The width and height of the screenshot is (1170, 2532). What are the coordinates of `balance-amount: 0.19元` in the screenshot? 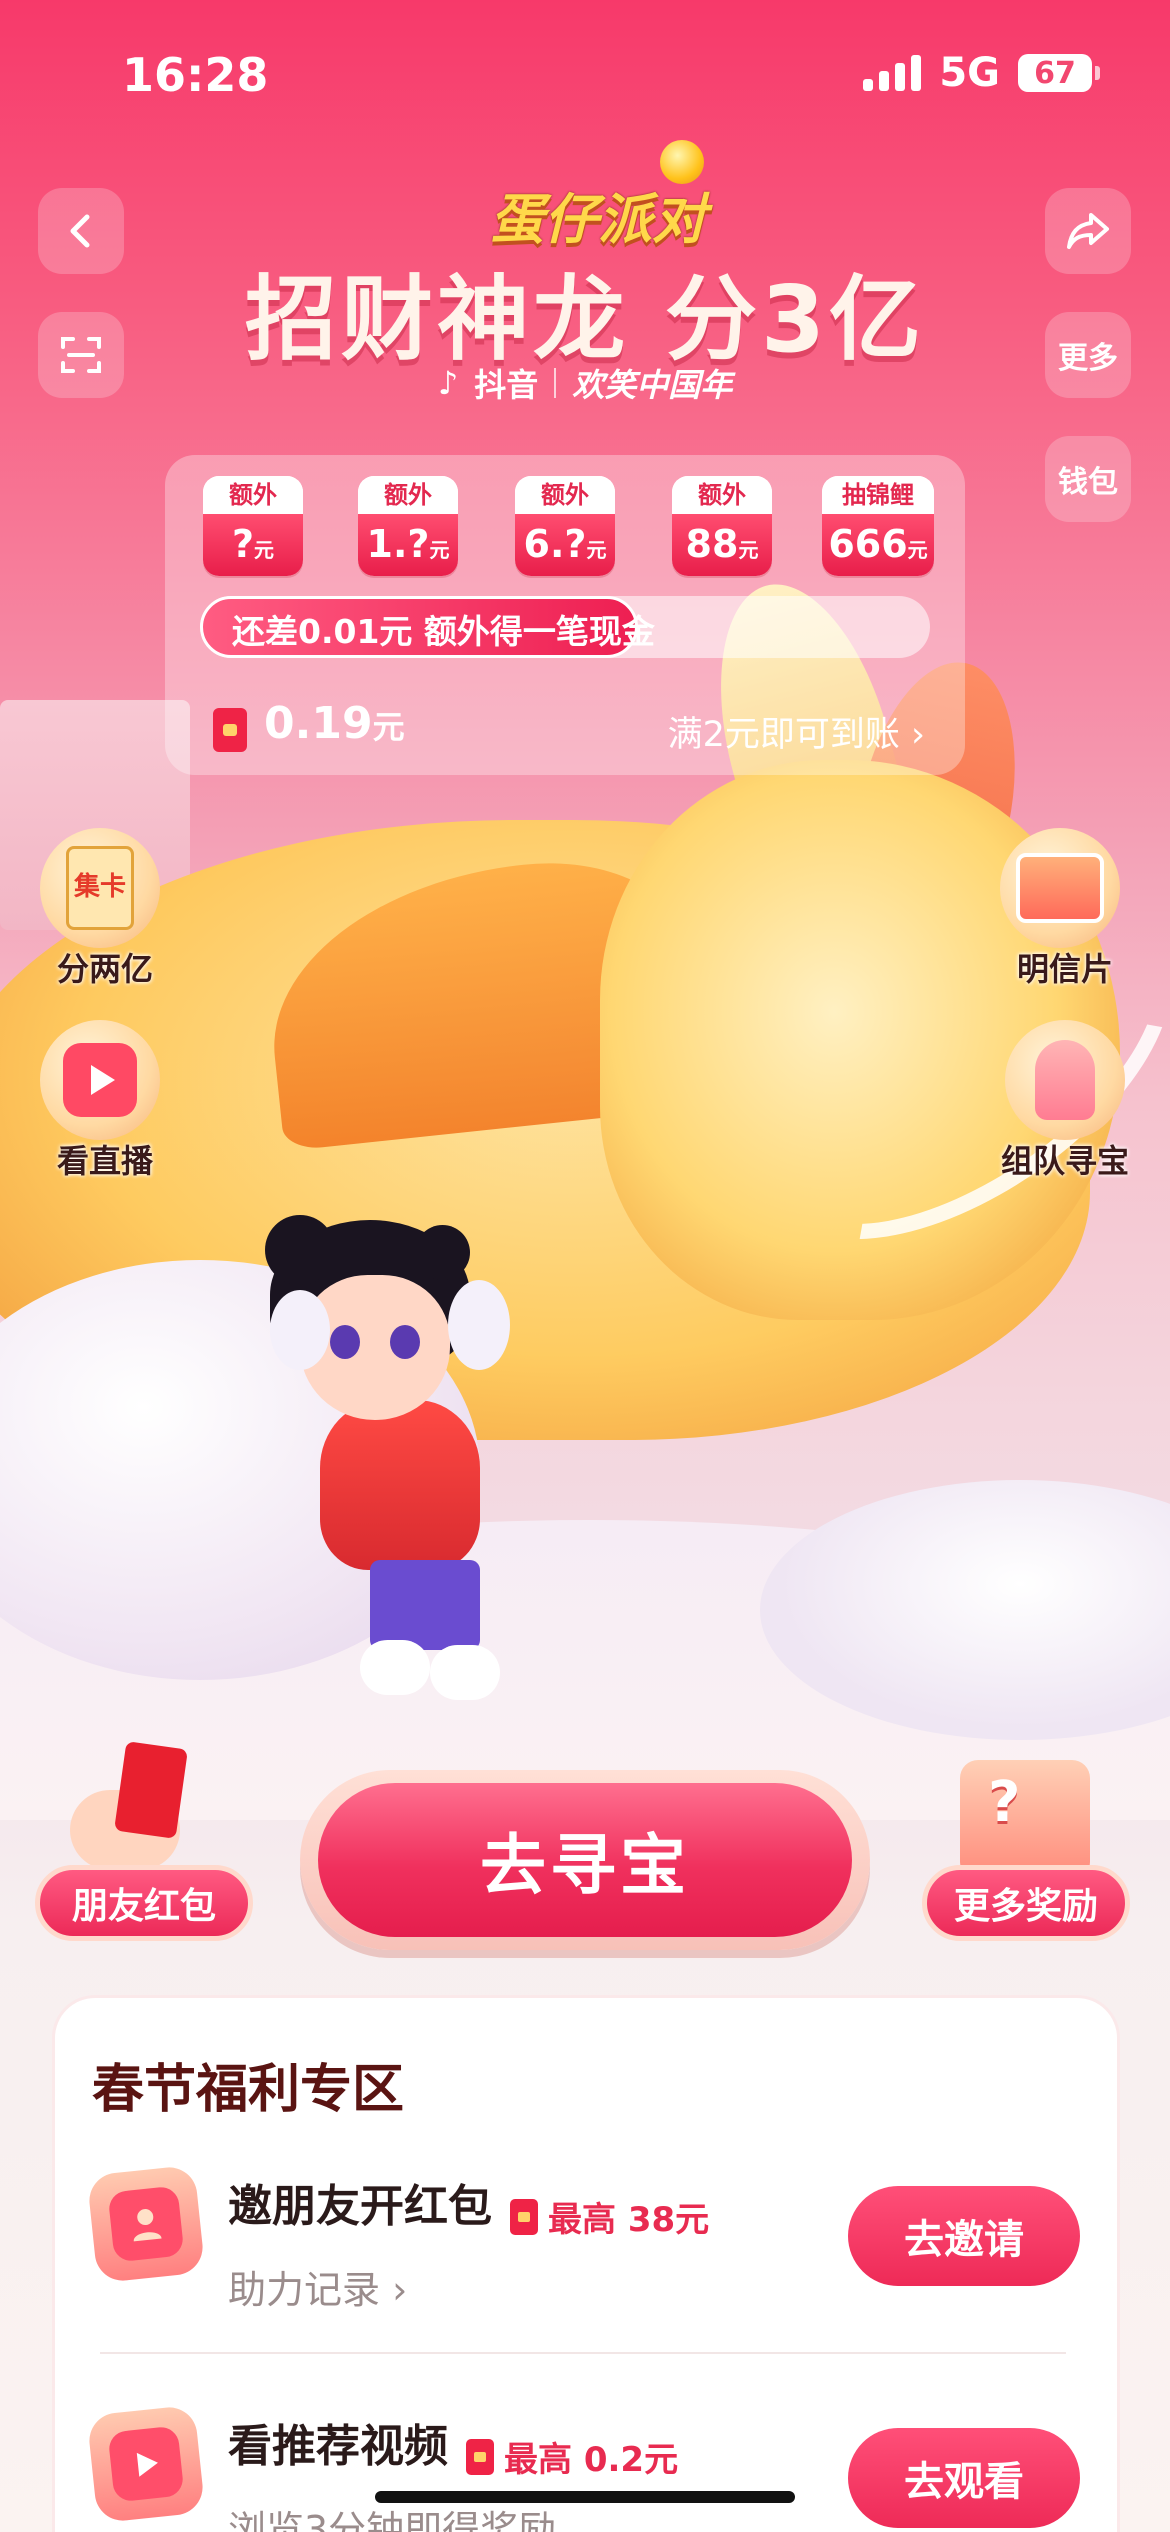 It's located at (334, 723).